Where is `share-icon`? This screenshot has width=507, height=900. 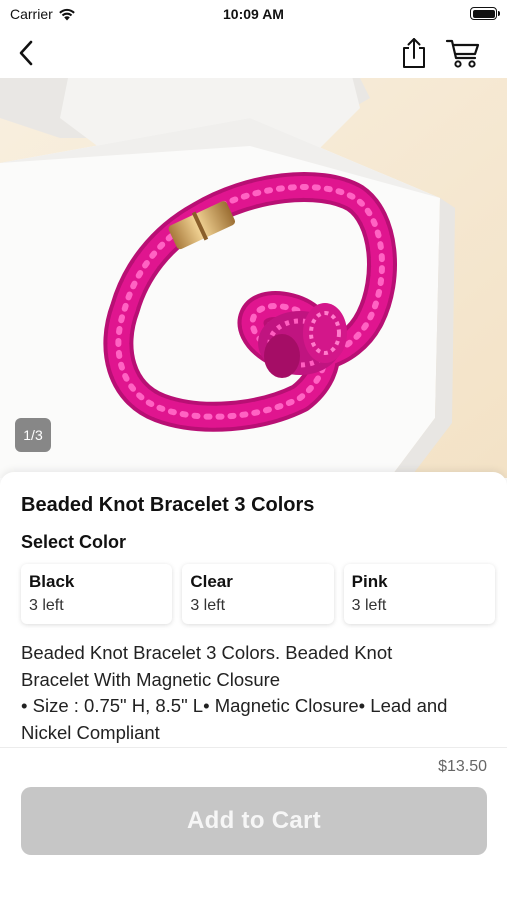 share-icon is located at coordinates (414, 53).